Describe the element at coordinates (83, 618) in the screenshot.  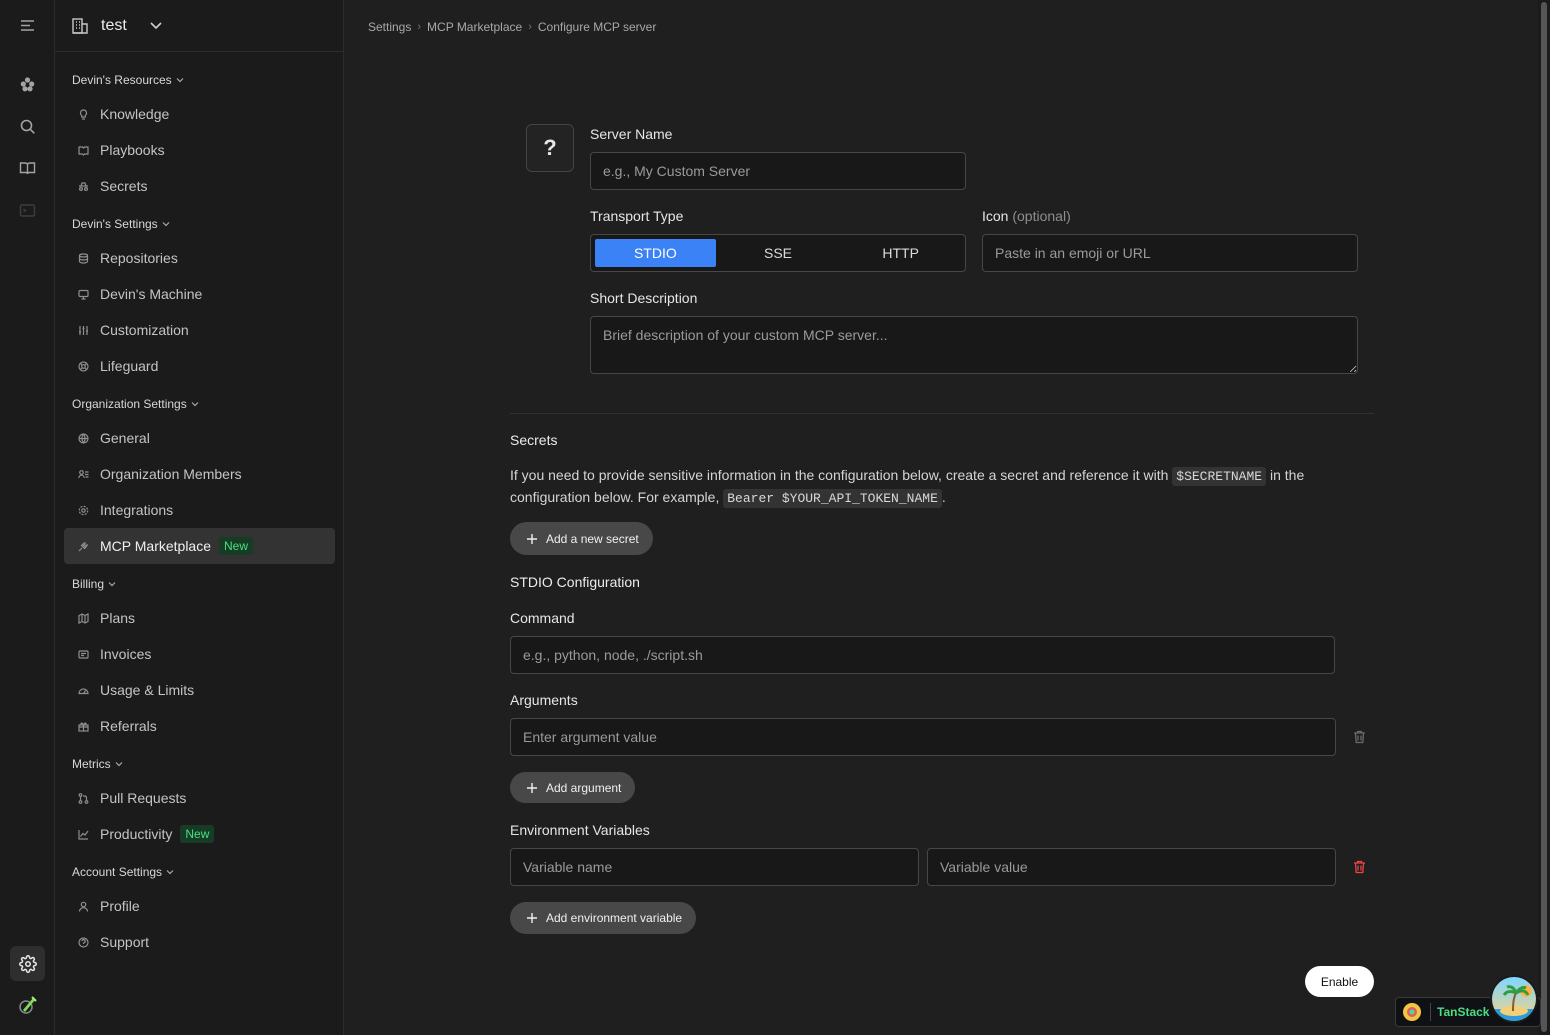
I see `map-icon` at that location.